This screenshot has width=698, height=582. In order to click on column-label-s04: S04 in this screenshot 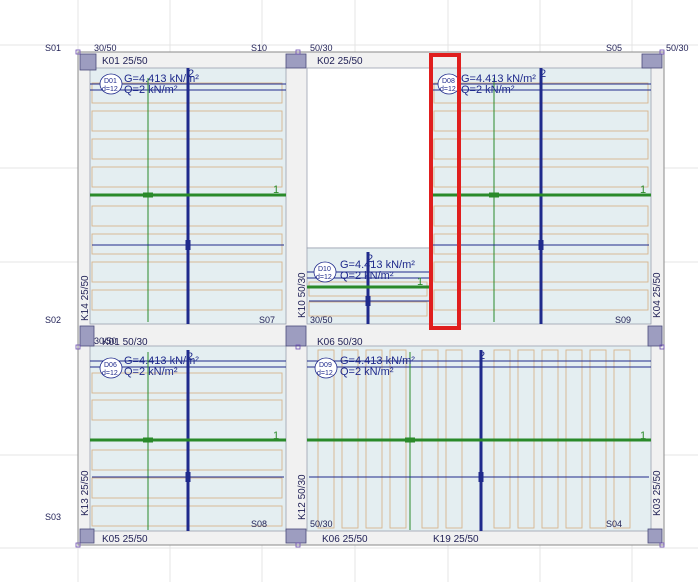, I will do `click(614, 524)`.